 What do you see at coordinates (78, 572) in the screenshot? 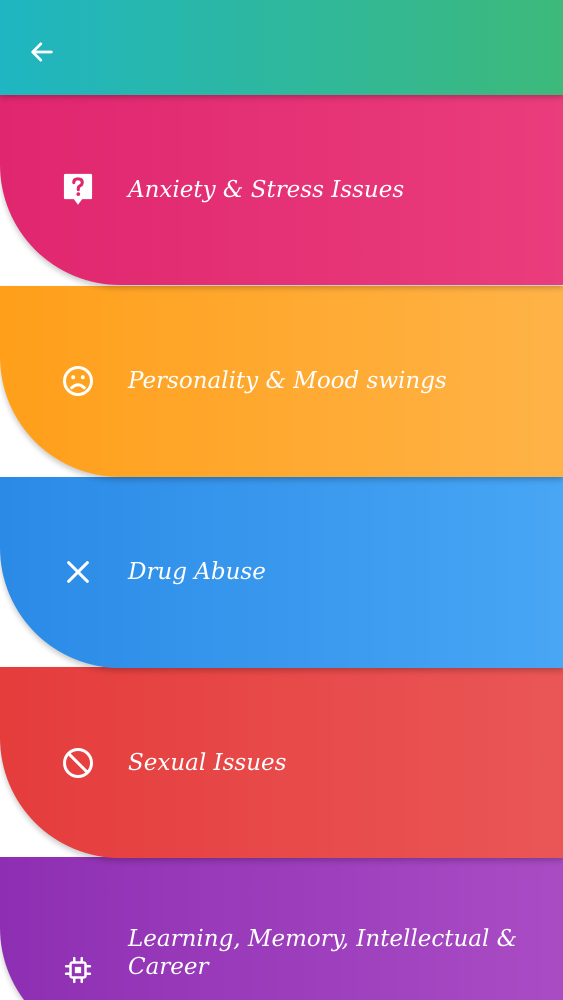
I see `close-icon` at bounding box center [78, 572].